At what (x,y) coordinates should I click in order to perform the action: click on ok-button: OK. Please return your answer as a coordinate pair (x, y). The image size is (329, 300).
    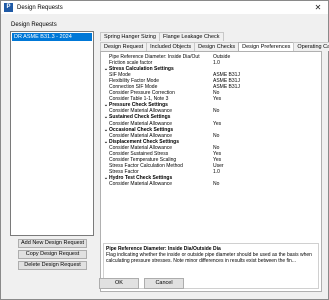
    Looking at the image, I should click on (119, 283).